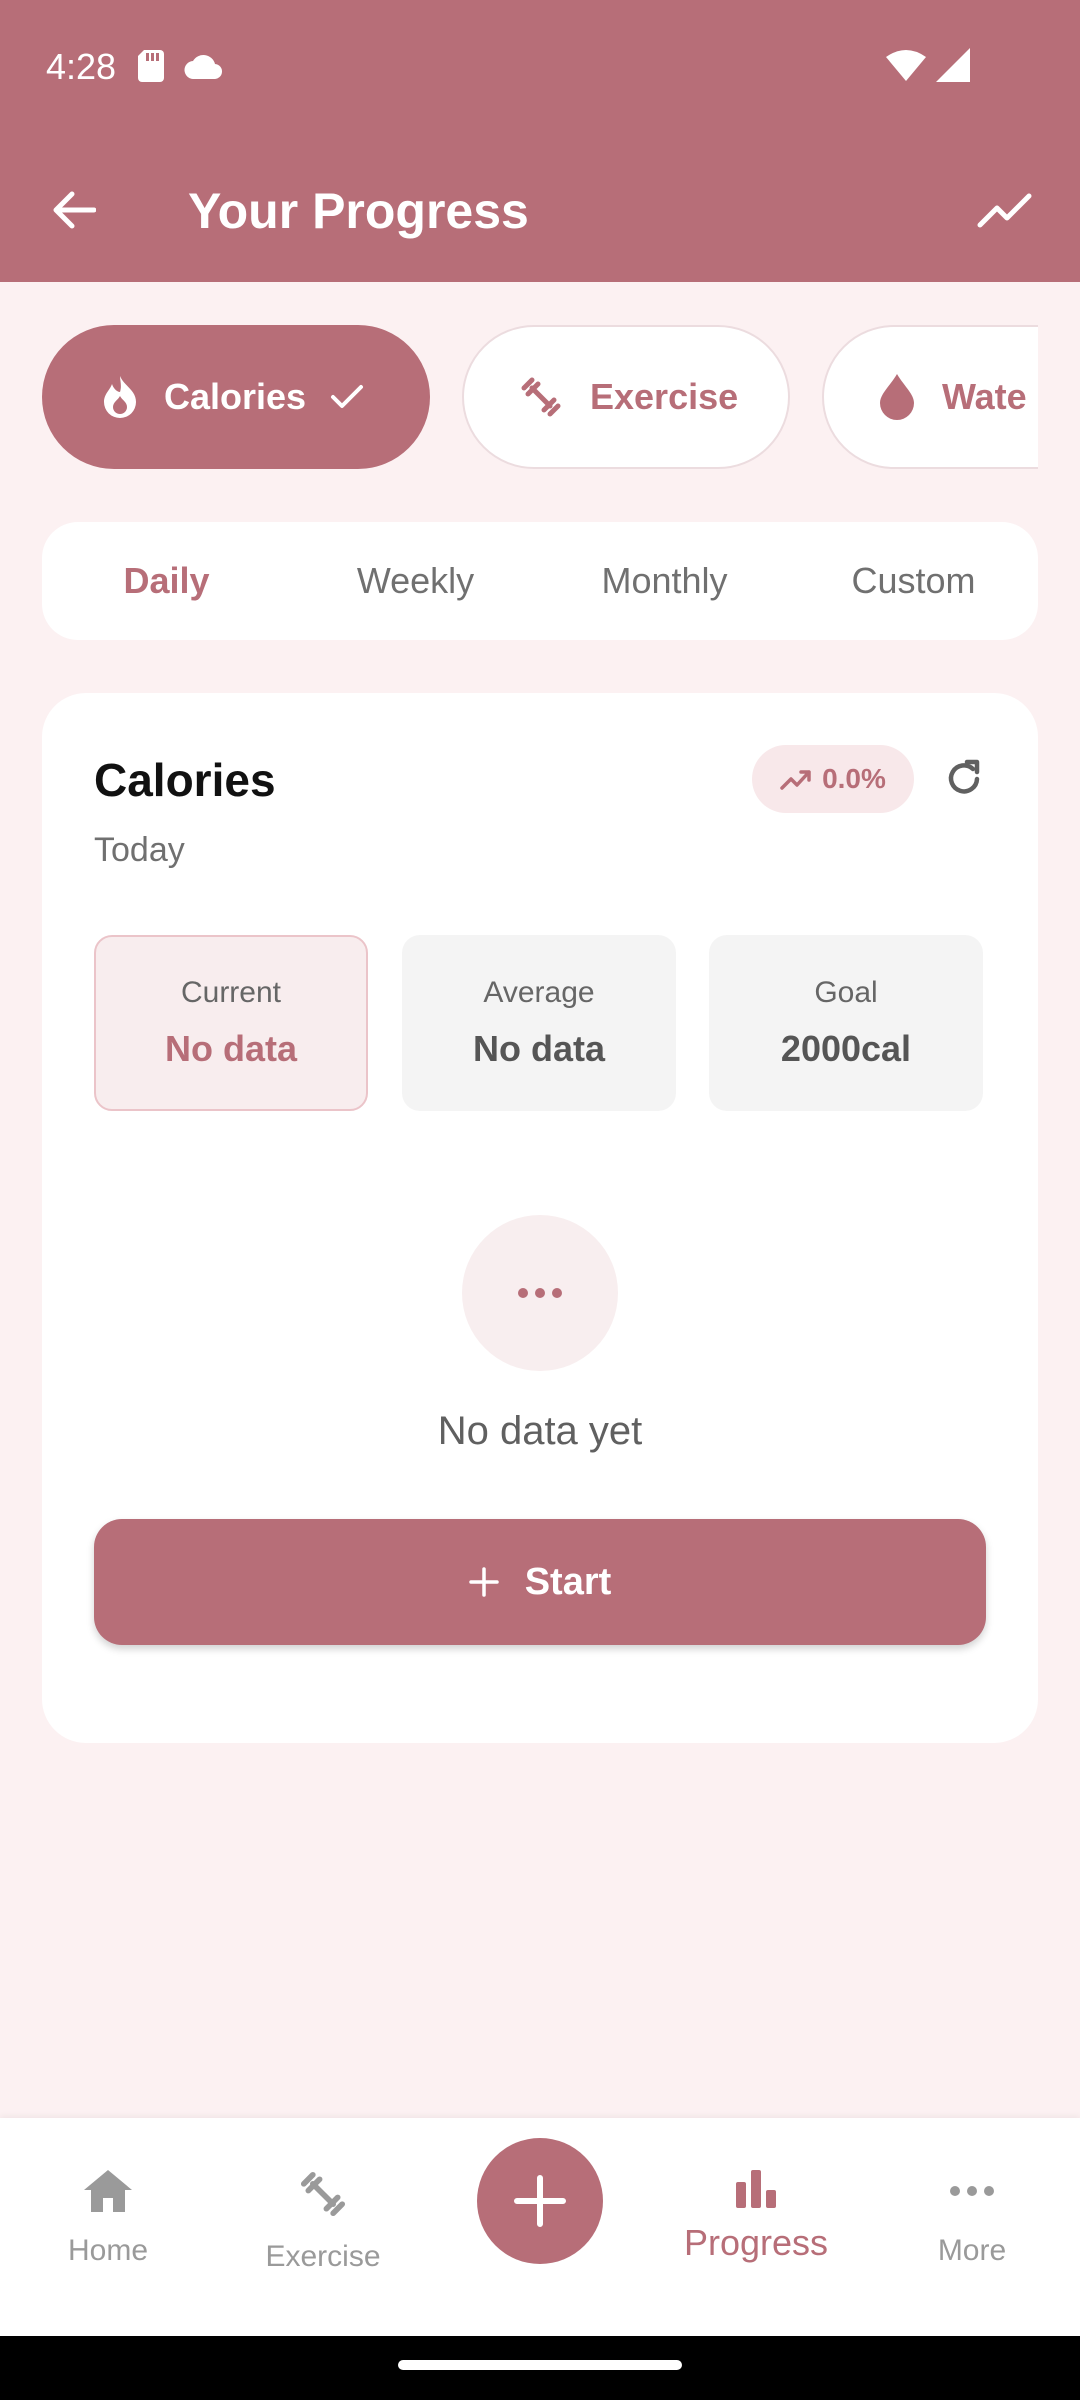  Describe the element at coordinates (151, 66) in the screenshot. I see `sd-card-icon` at that location.